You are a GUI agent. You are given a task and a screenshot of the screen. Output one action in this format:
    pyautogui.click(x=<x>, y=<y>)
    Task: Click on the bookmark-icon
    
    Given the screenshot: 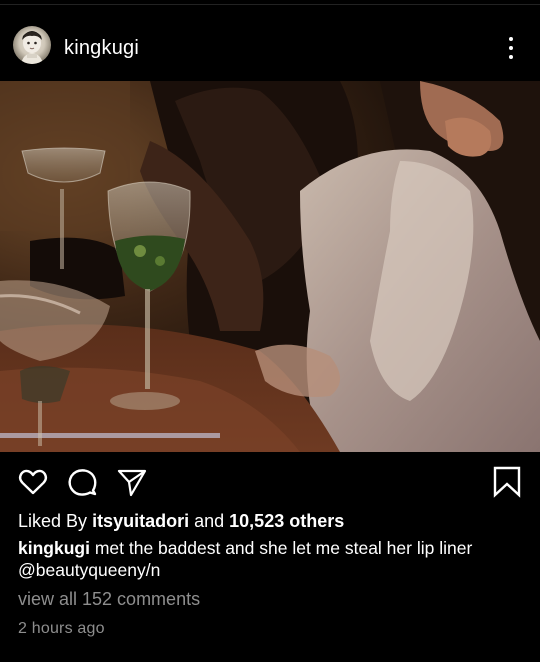 What is the action you would take?
    pyautogui.click(x=507, y=482)
    